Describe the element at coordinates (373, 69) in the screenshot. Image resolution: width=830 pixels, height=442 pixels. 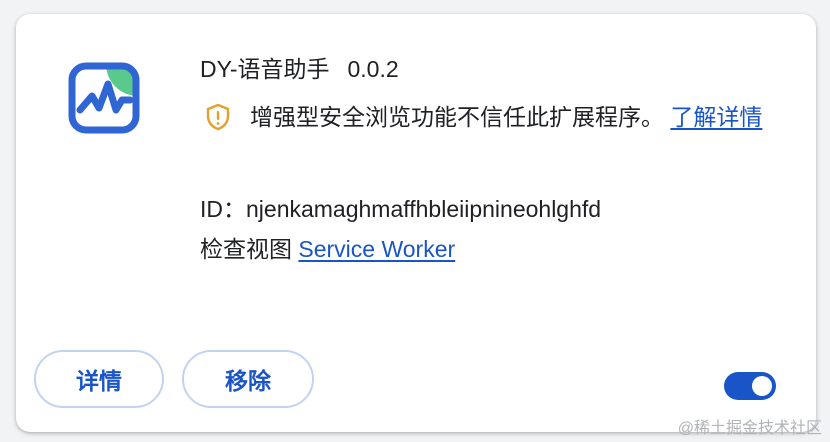
I see `extension-version: 0.0.2` at that location.